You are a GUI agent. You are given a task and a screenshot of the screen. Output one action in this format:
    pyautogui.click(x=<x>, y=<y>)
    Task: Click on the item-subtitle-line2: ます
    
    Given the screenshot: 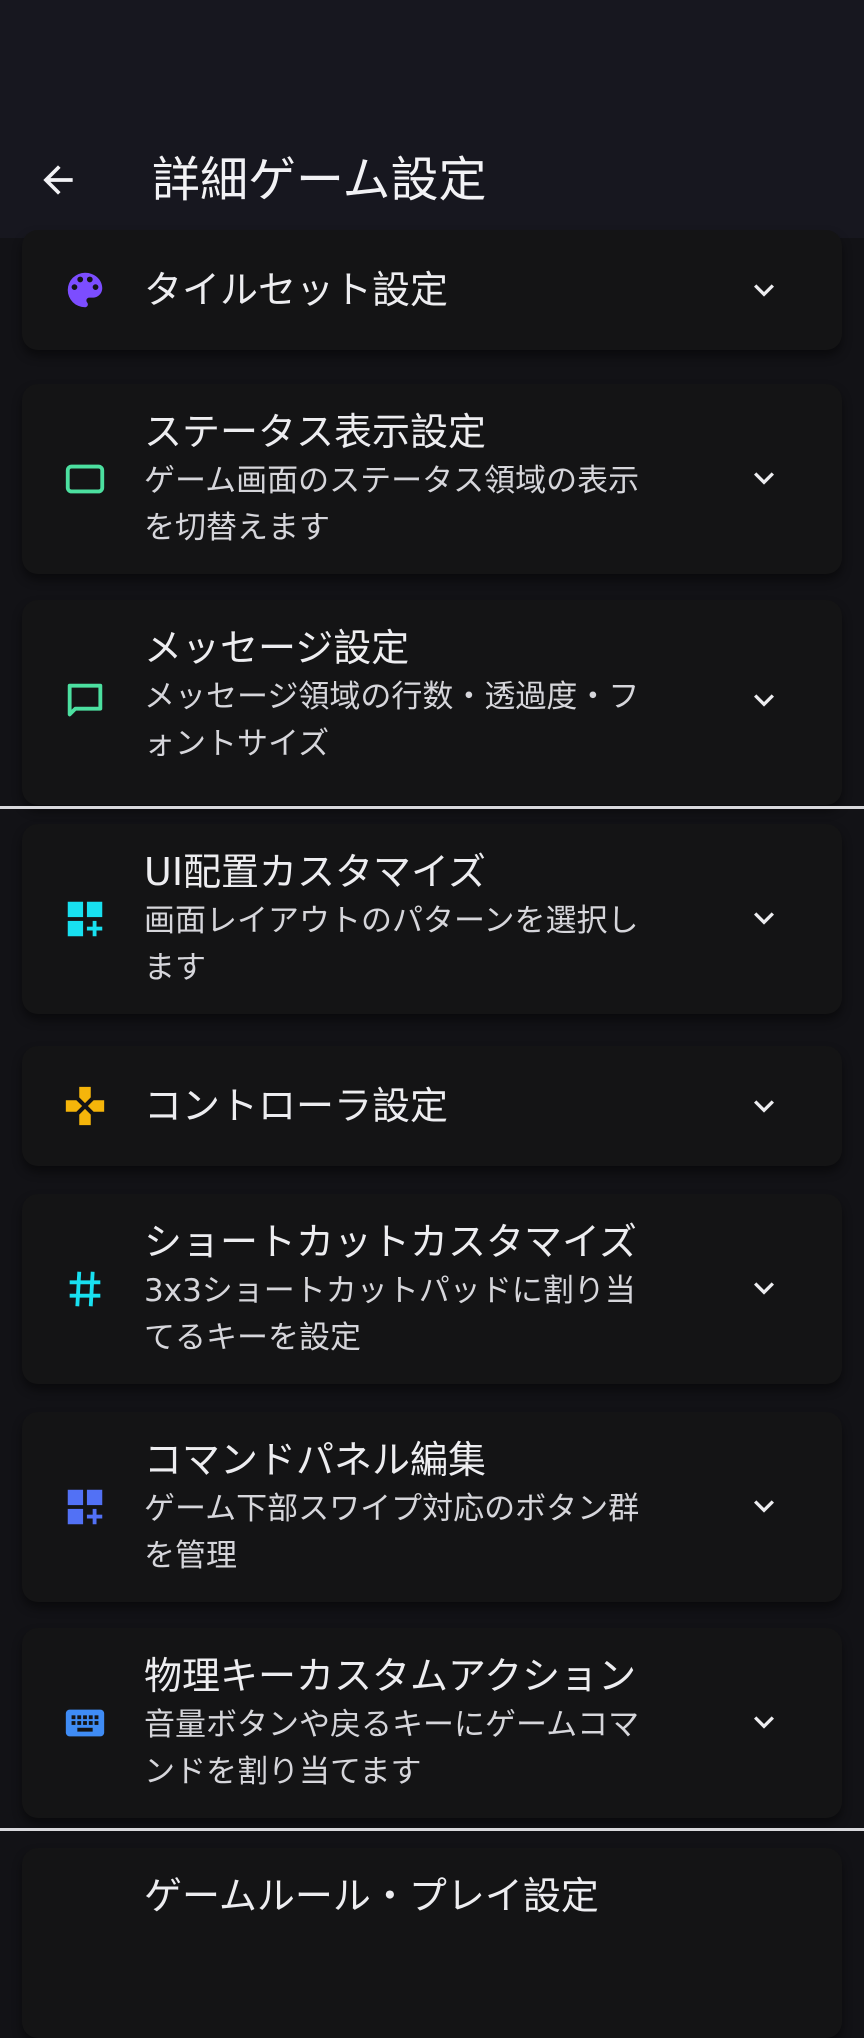 What is the action you would take?
    pyautogui.click(x=175, y=968)
    